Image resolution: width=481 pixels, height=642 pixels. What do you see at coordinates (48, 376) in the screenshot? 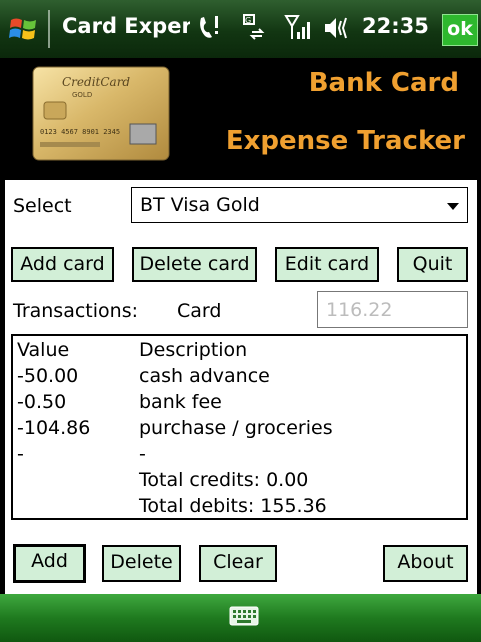
I see `transaction-value: -50.00` at bounding box center [48, 376].